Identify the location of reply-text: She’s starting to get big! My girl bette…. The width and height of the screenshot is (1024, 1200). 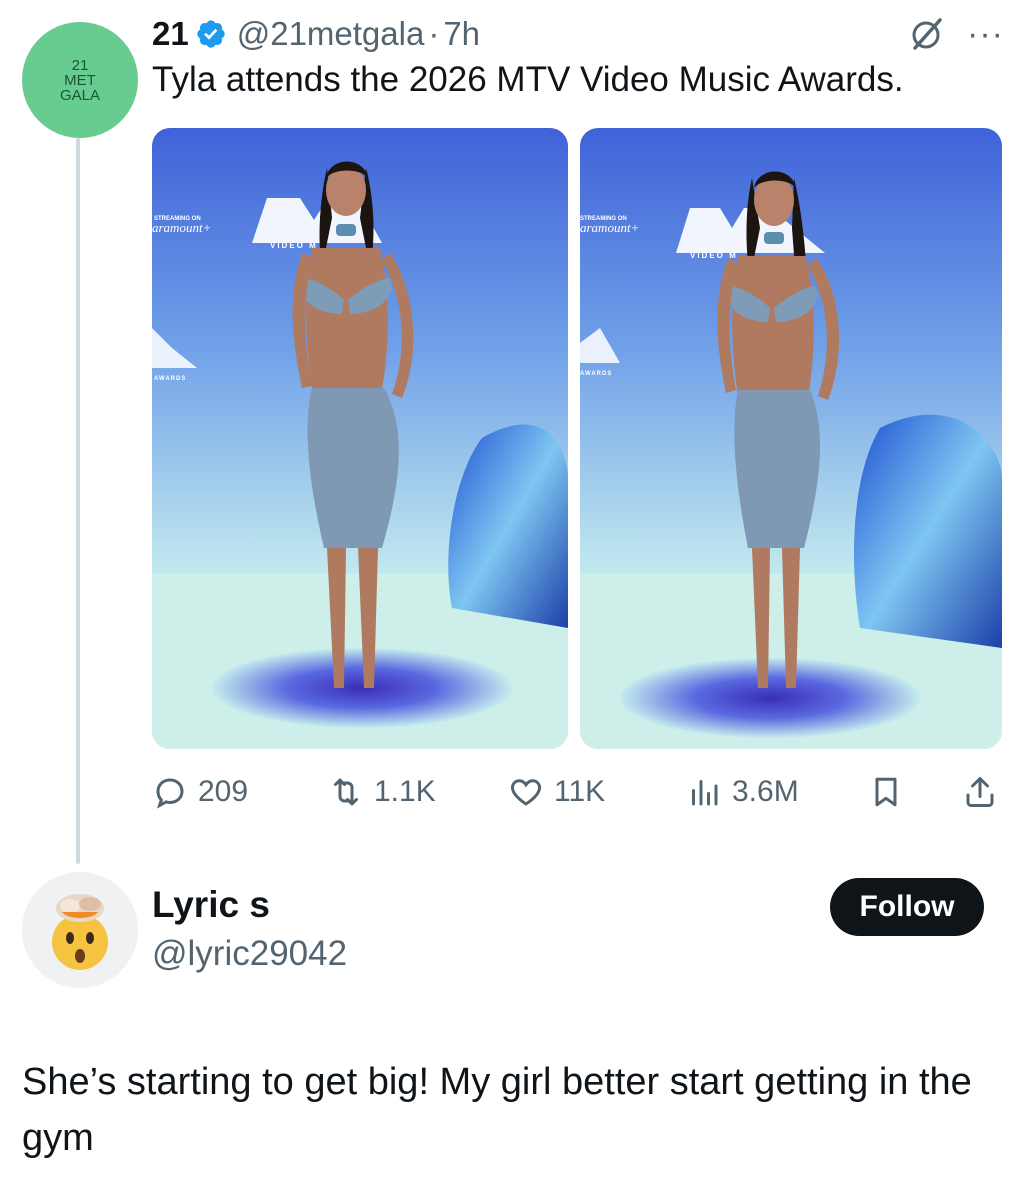
(497, 1110).